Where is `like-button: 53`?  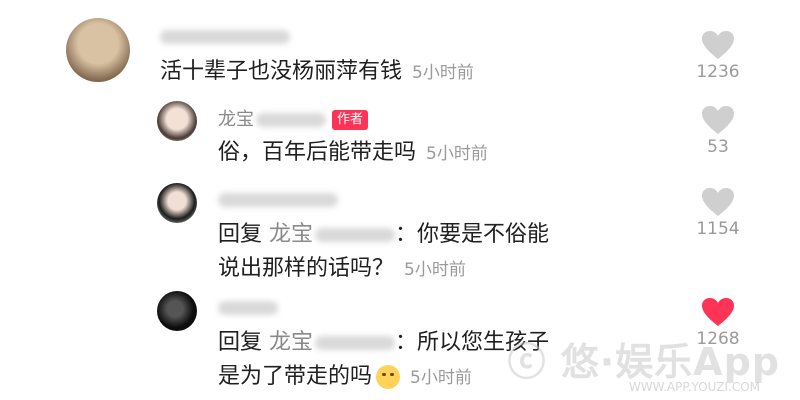 like-button: 53 is located at coordinates (718, 131).